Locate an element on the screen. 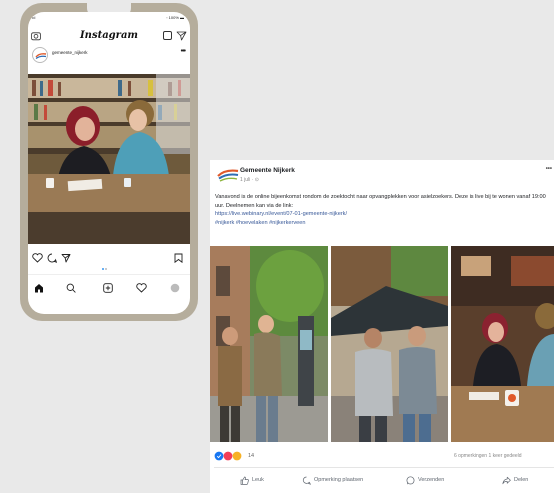  direct-message-icon is located at coordinates (181, 35).